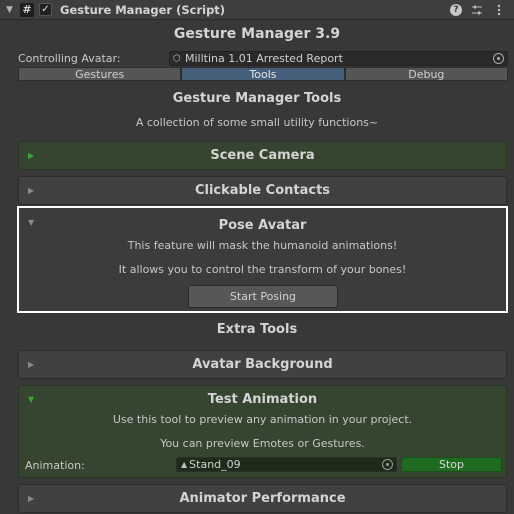  I want to click on foldout-title: Avatar Background, so click(262, 364).